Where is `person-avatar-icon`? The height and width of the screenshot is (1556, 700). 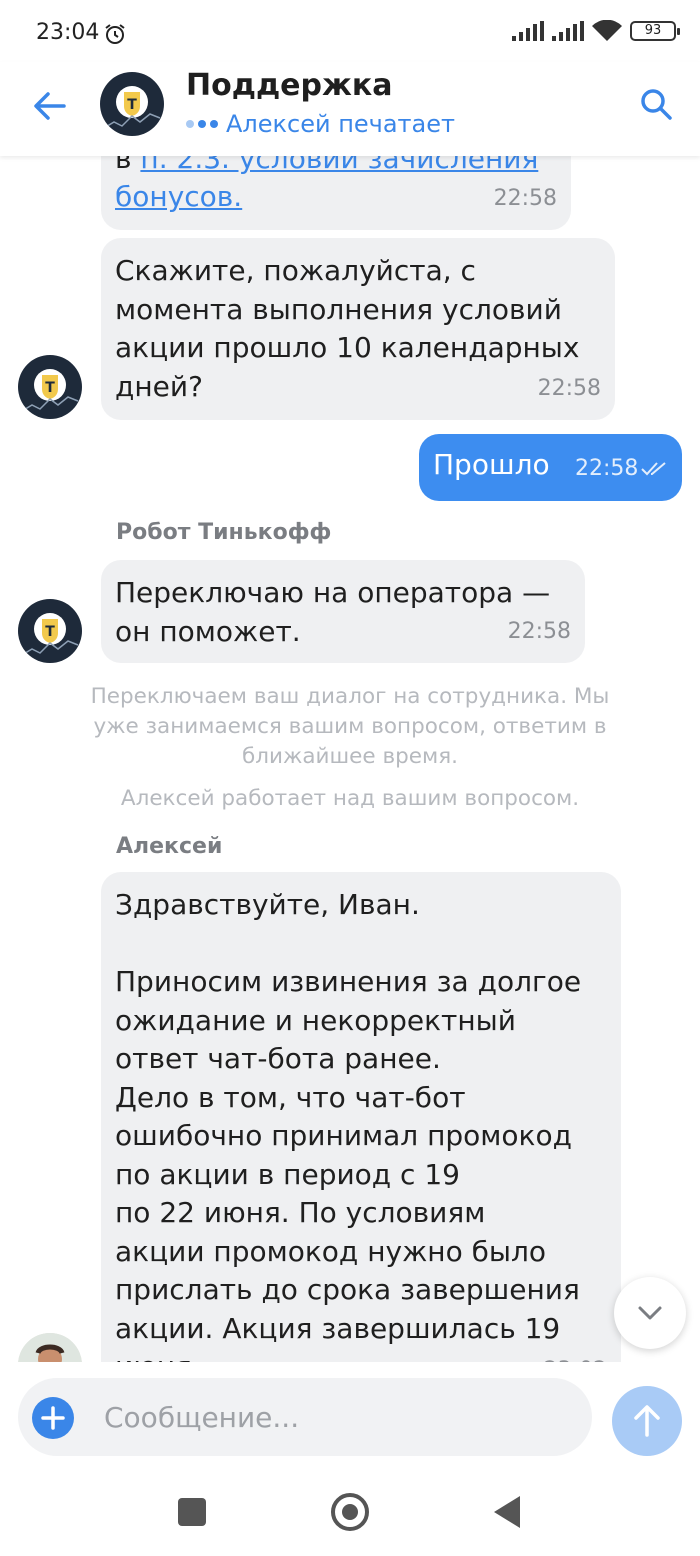 person-avatar-icon is located at coordinates (50, 1347).